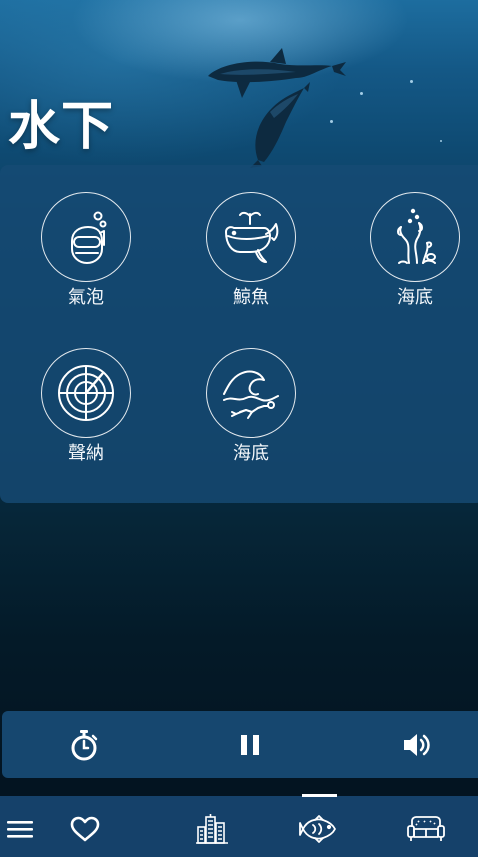 The height and width of the screenshot is (857, 478). Describe the element at coordinates (277, 108) in the screenshot. I see `dolphins-image` at that location.